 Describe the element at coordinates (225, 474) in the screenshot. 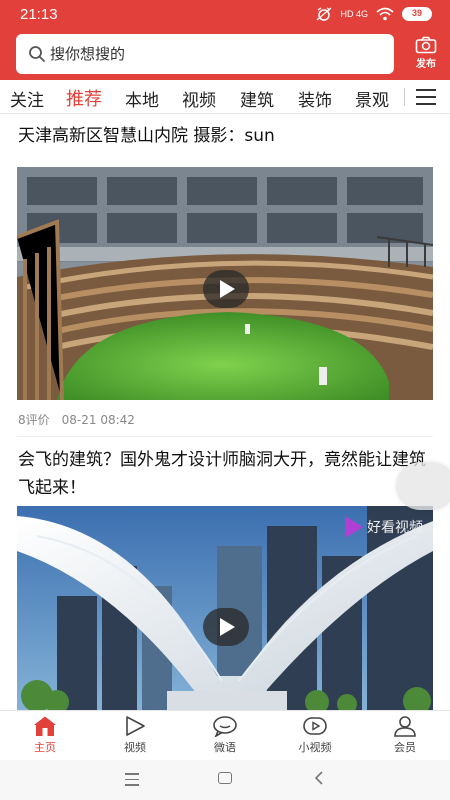

I see `feed-item-title: 会飞的建筑？国外鬼才设计师脑洞大开，竟然能让建筑飞起来！` at that location.